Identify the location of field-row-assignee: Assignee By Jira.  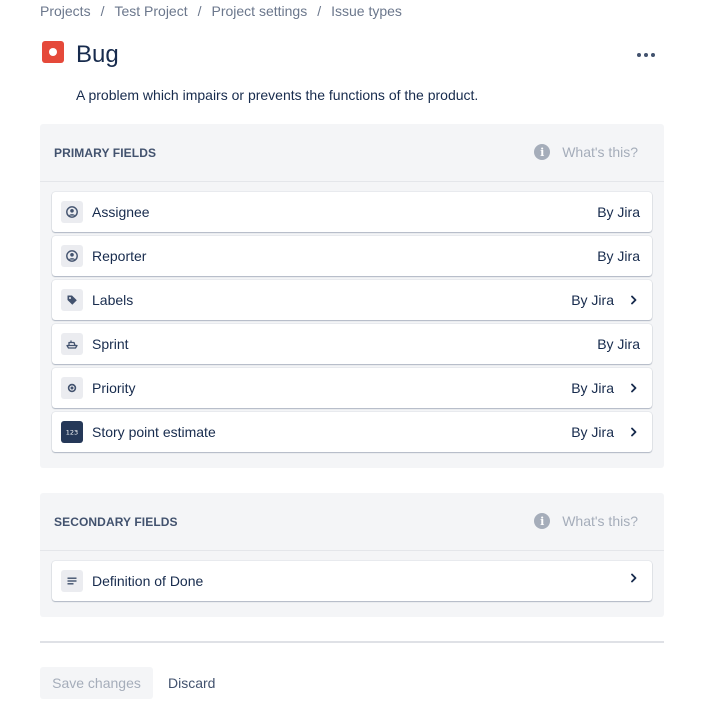
(352, 212).